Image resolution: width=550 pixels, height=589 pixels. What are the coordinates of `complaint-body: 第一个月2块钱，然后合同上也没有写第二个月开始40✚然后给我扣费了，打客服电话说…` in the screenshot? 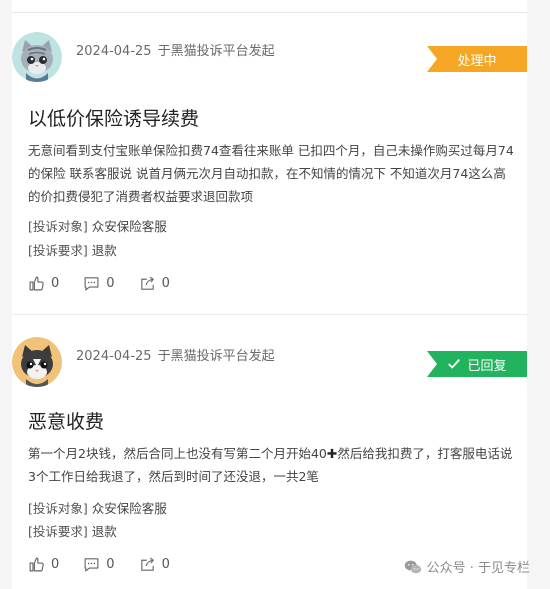 It's located at (273, 465).